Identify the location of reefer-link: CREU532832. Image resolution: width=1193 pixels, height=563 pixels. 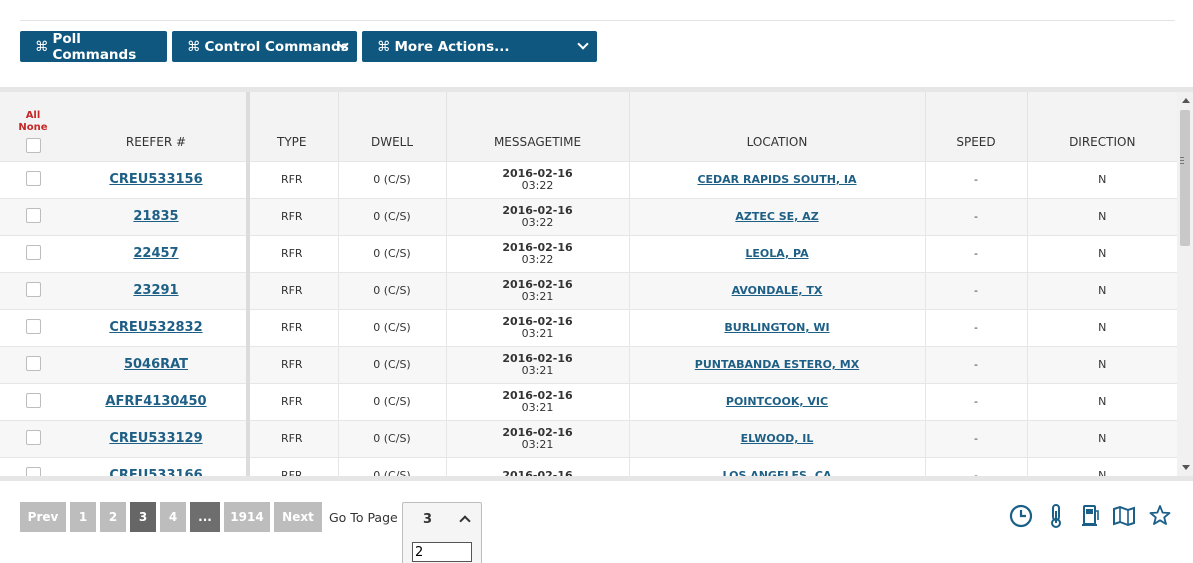
(155, 327).